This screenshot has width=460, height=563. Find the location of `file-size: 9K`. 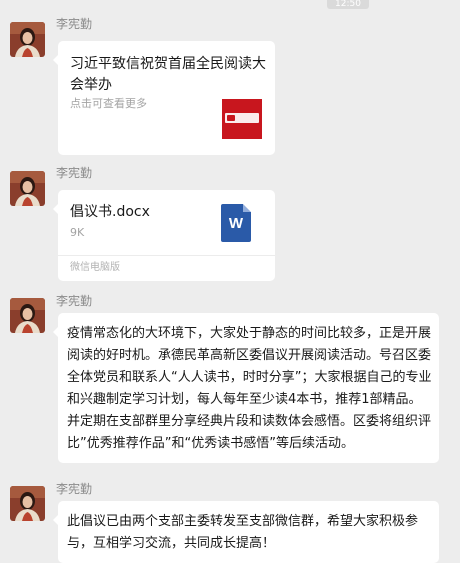

file-size: 9K is located at coordinates (77, 232).